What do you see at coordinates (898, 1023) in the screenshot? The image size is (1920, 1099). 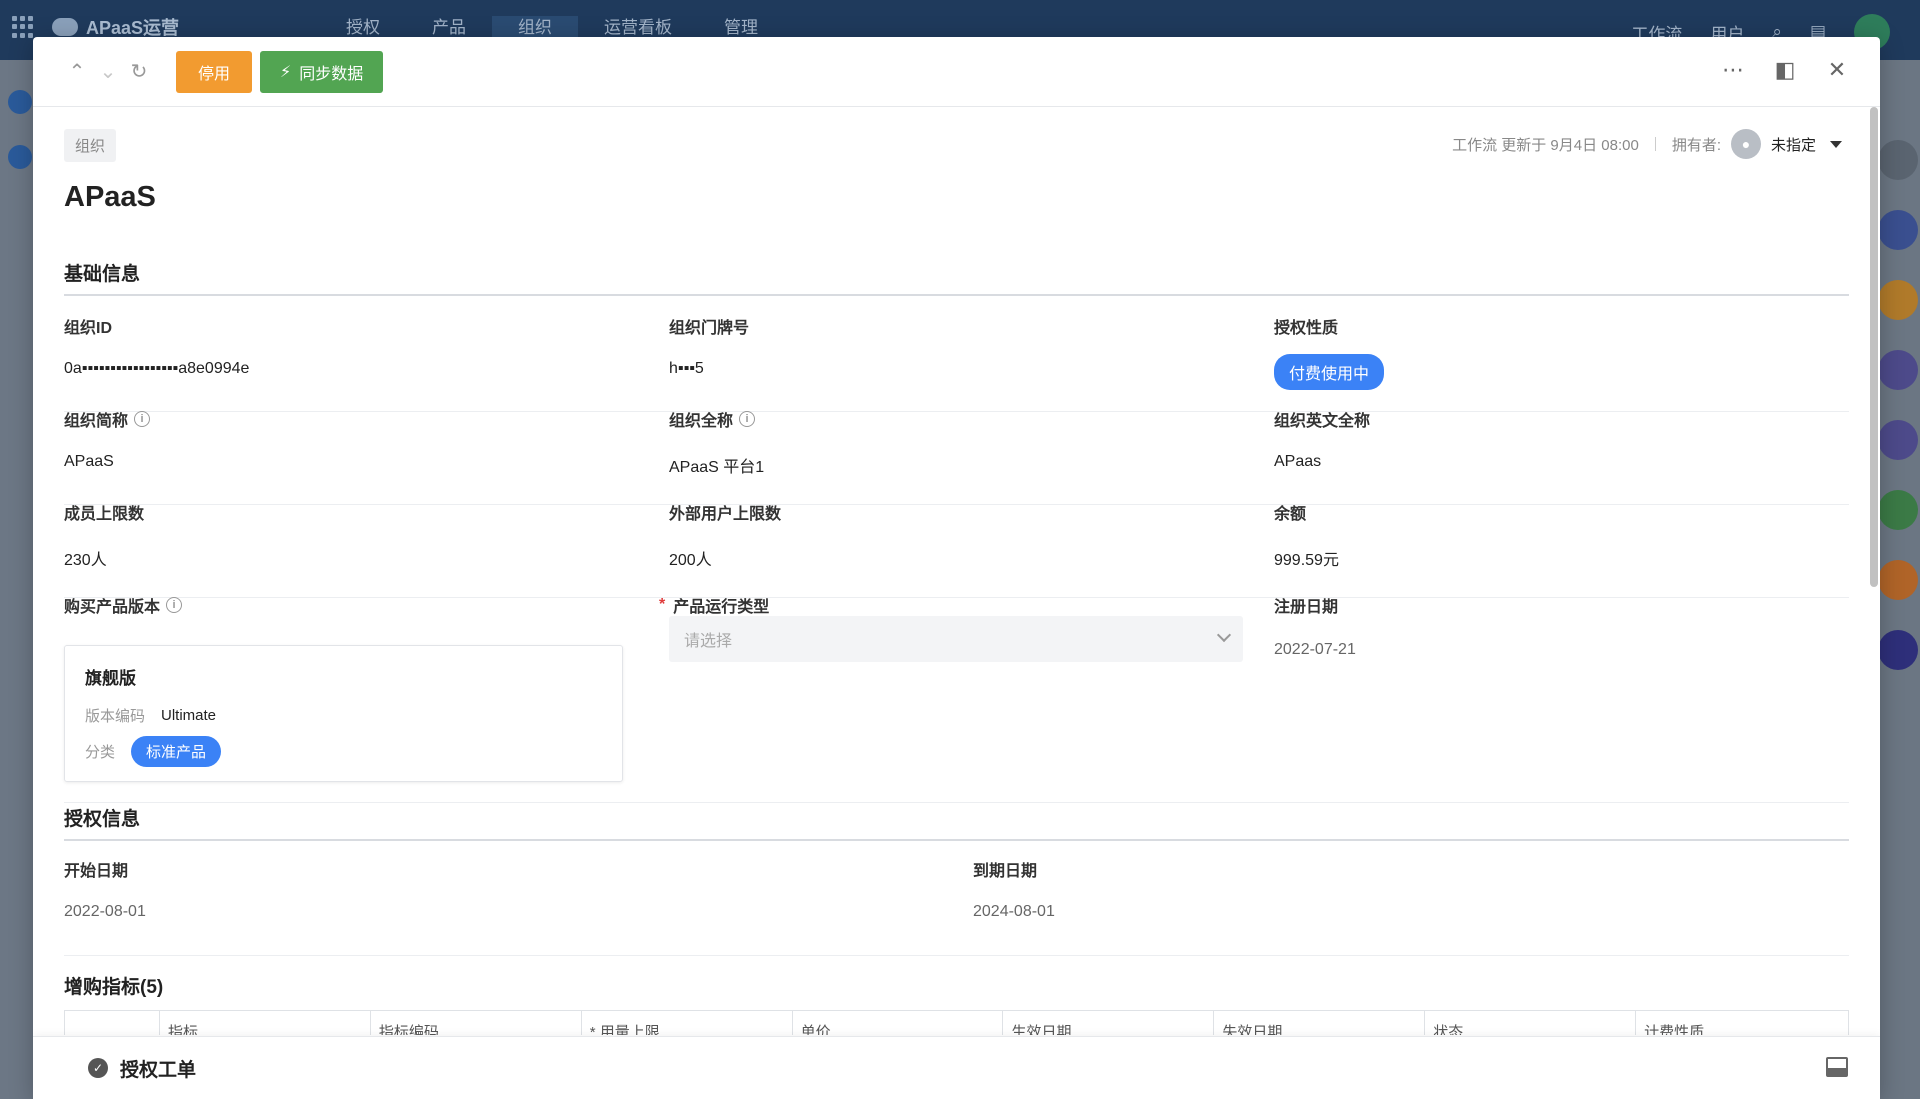 I see `table-header-cell: 单价` at bounding box center [898, 1023].